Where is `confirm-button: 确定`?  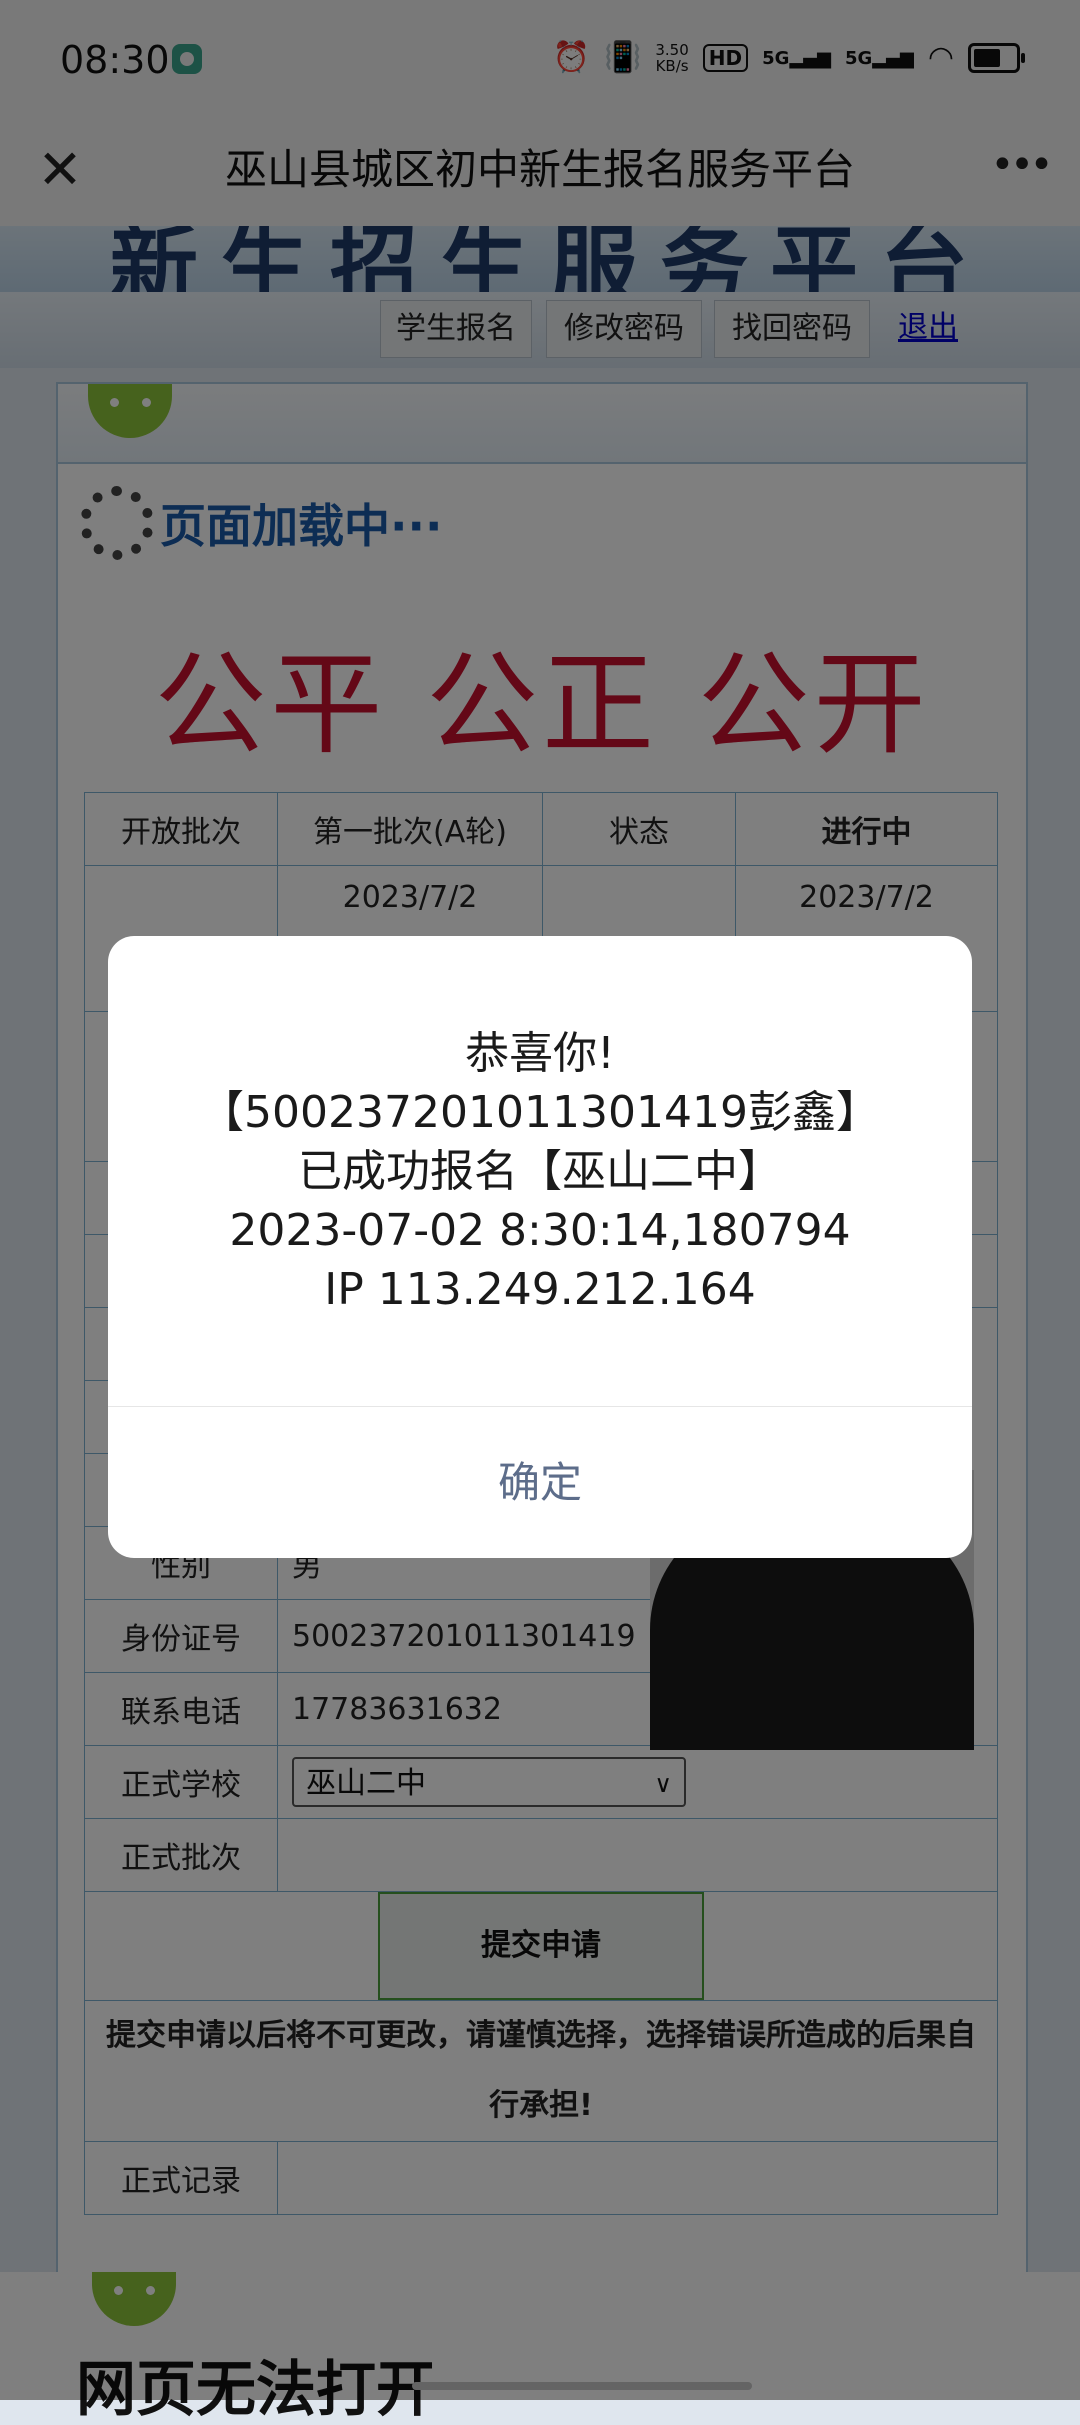
confirm-button: 确定 is located at coordinates (540, 1482).